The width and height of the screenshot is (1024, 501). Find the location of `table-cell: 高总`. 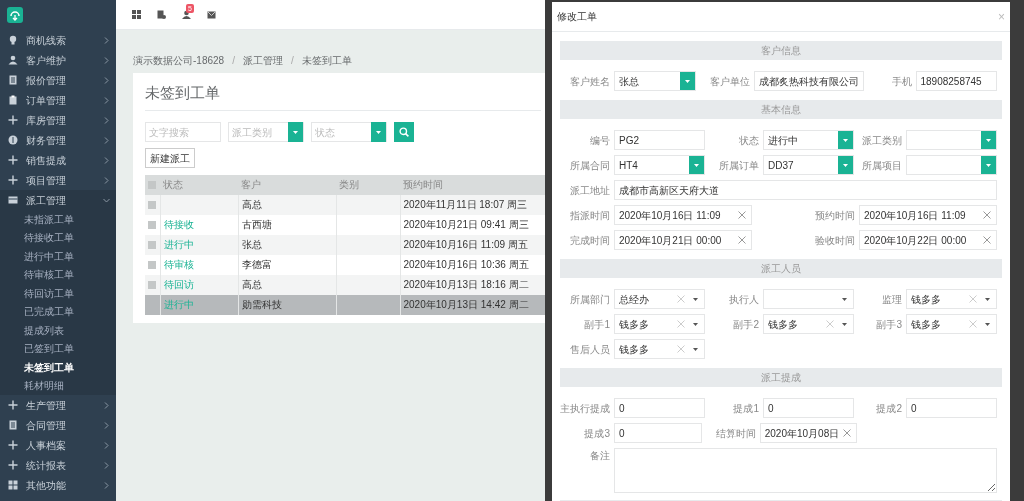

table-cell: 高总 is located at coordinates (287, 284).